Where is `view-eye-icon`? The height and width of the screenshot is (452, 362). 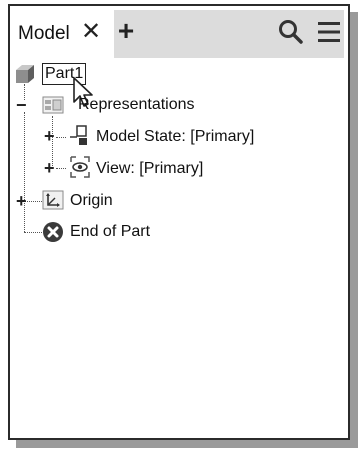 view-eye-icon is located at coordinates (80, 167).